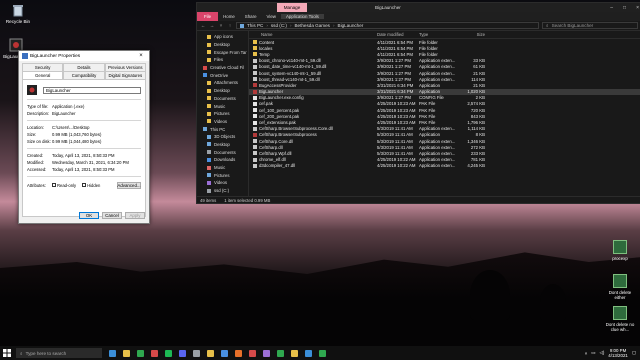 This screenshot has height=360, width=640. Describe the element at coordinates (92, 90) in the screenshot. I see `file-name-field: BigLauncher` at that location.